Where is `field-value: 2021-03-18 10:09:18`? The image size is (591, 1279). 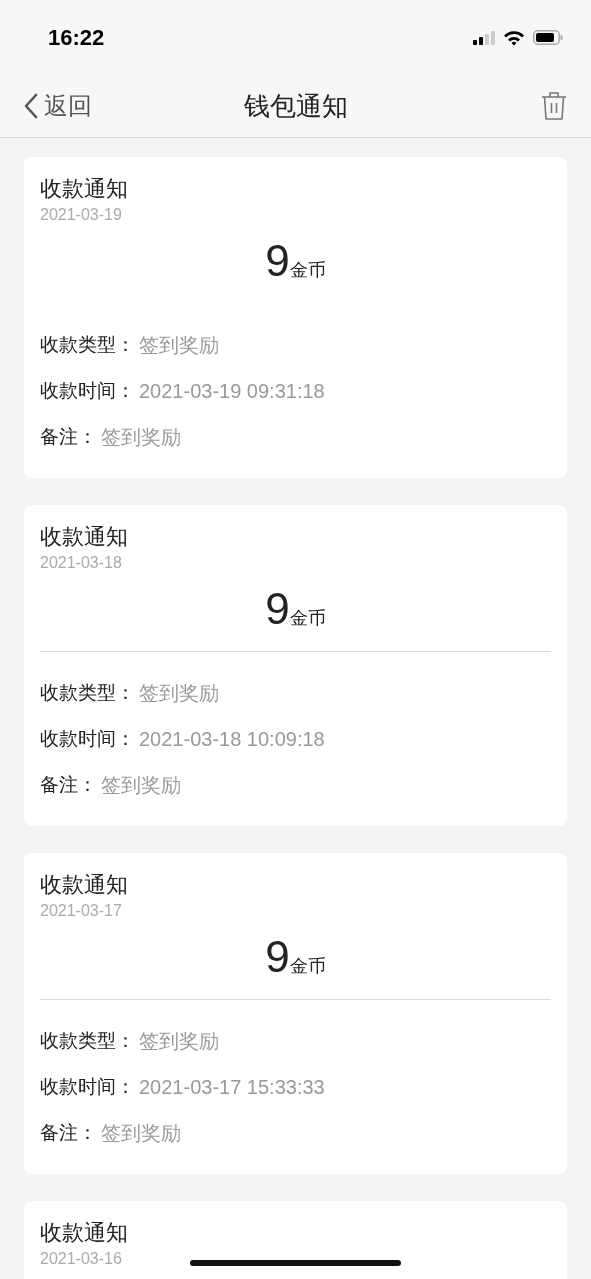
field-value: 2021-03-18 10:09:18 is located at coordinates (232, 739).